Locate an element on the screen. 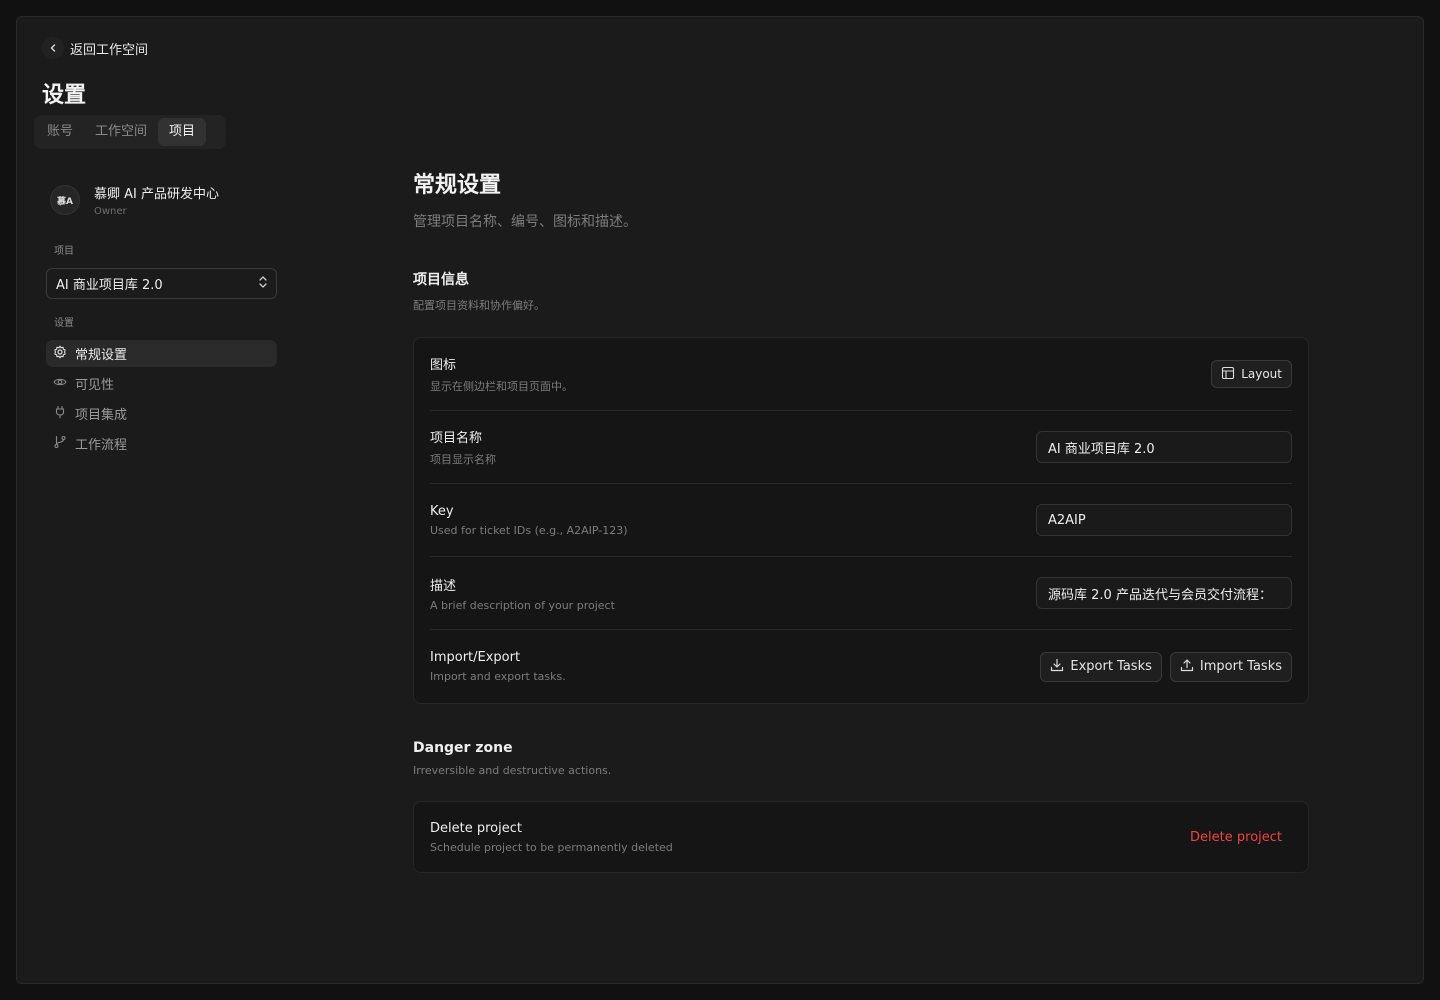 This screenshot has height=1000, width=1440. name-row-title: 项目名称 is located at coordinates (456, 438).